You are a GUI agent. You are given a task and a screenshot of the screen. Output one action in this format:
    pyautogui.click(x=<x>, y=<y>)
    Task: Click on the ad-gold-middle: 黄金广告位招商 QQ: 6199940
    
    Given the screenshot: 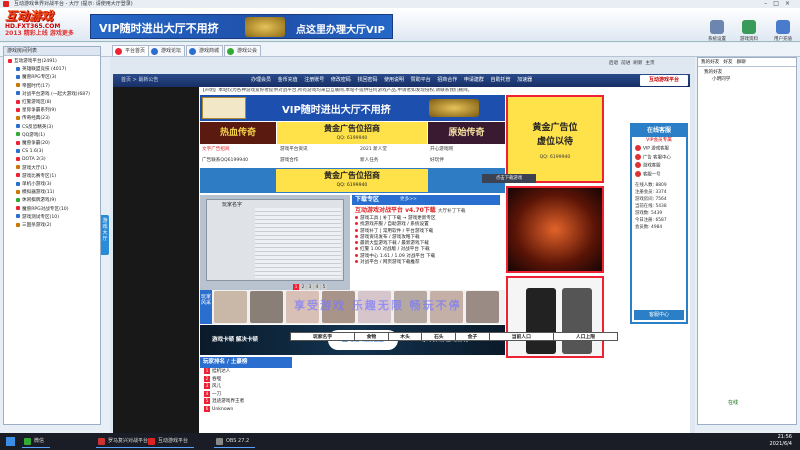 What is the action you would take?
    pyautogui.click(x=352, y=133)
    